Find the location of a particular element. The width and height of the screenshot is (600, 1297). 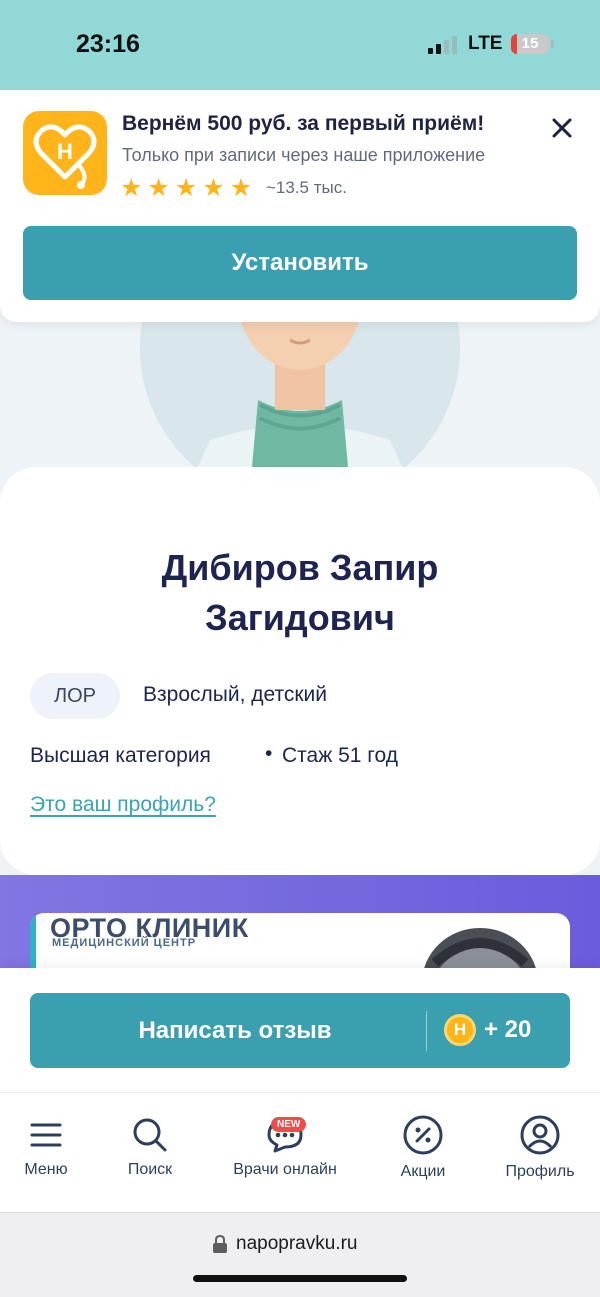

battery-level: 15 is located at coordinates (530, 43).